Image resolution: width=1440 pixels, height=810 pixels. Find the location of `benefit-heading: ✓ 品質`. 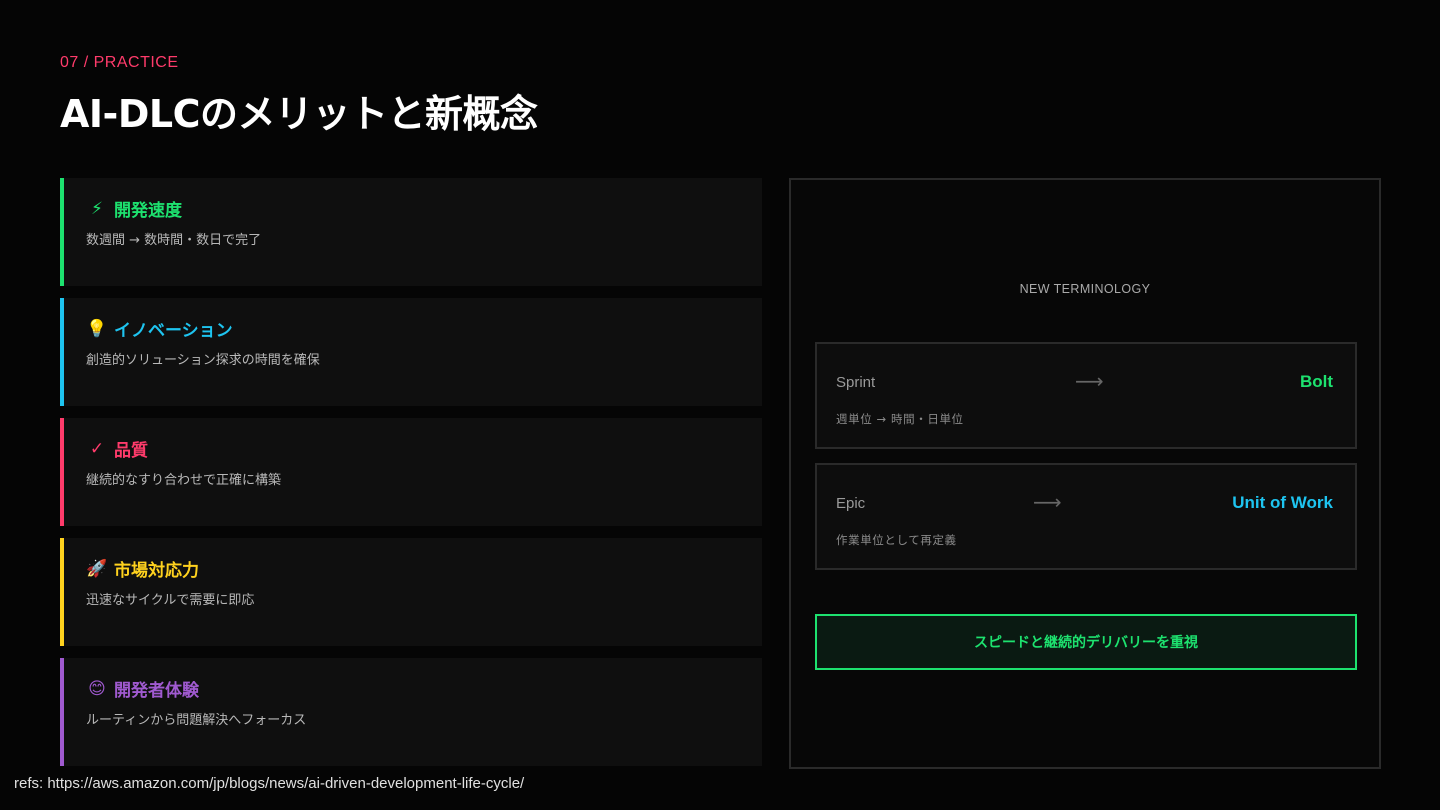

benefit-heading: ✓ 品質 is located at coordinates (117, 449).